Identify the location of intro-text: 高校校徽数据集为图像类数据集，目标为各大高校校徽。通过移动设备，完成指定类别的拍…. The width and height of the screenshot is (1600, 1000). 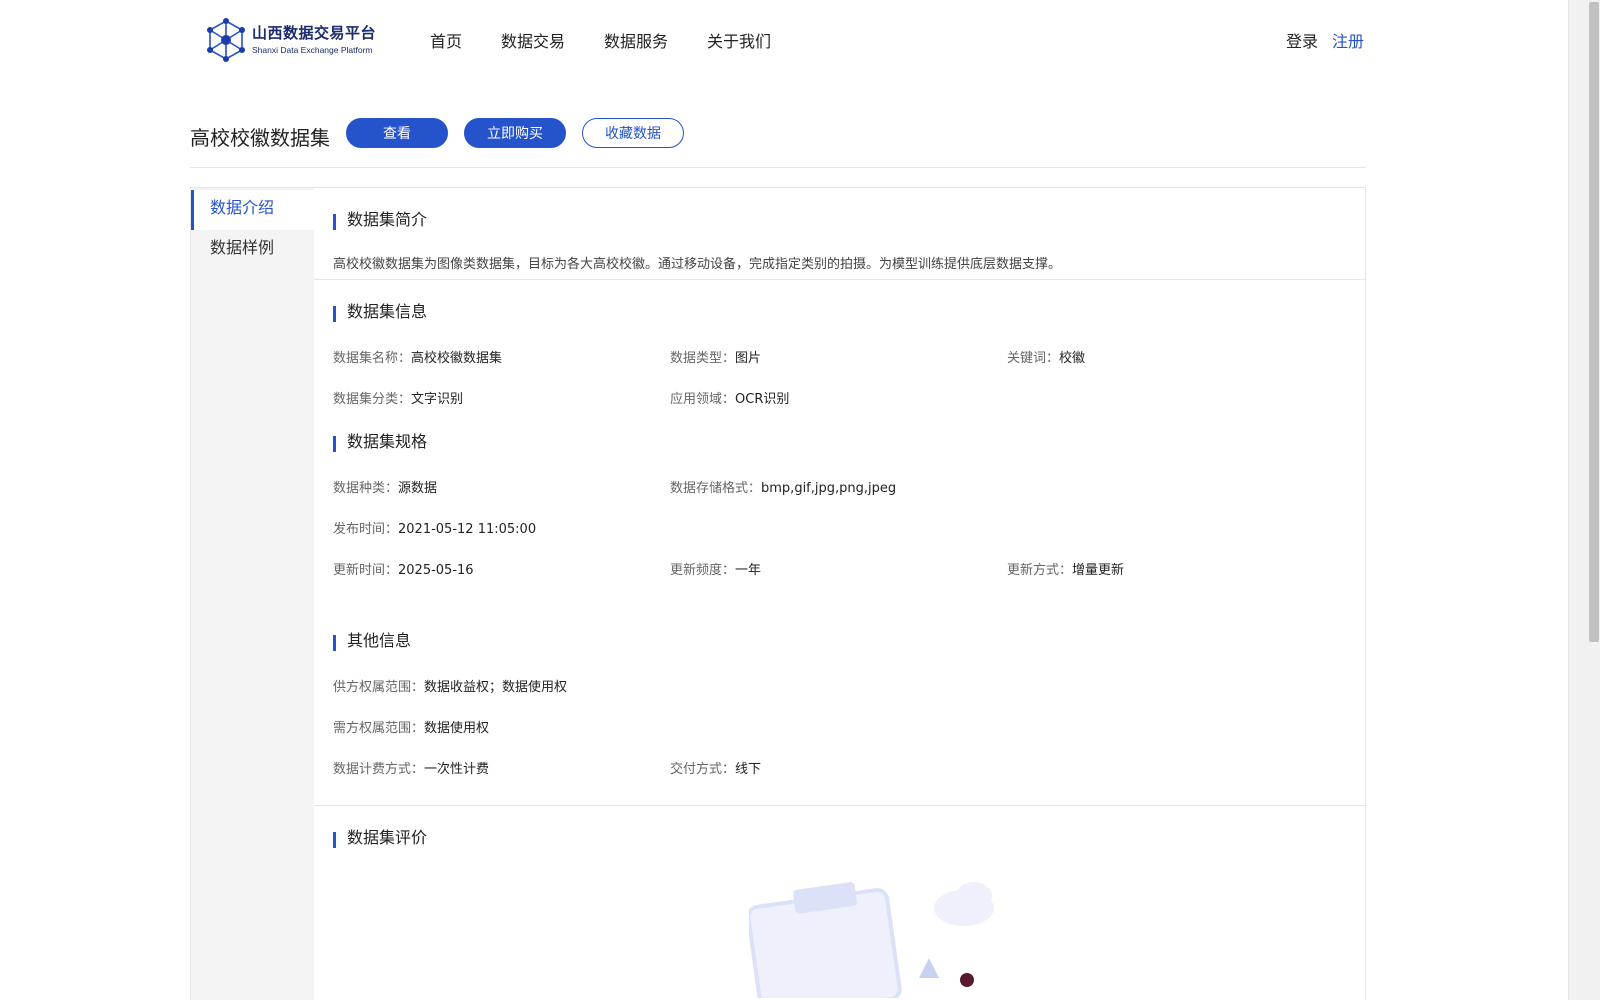
(697, 264).